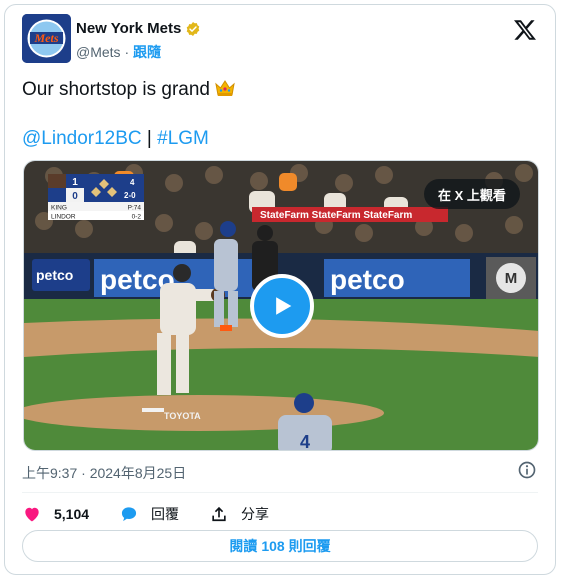  What do you see at coordinates (132, 182) in the screenshot?
I see `inning: 4` at bounding box center [132, 182].